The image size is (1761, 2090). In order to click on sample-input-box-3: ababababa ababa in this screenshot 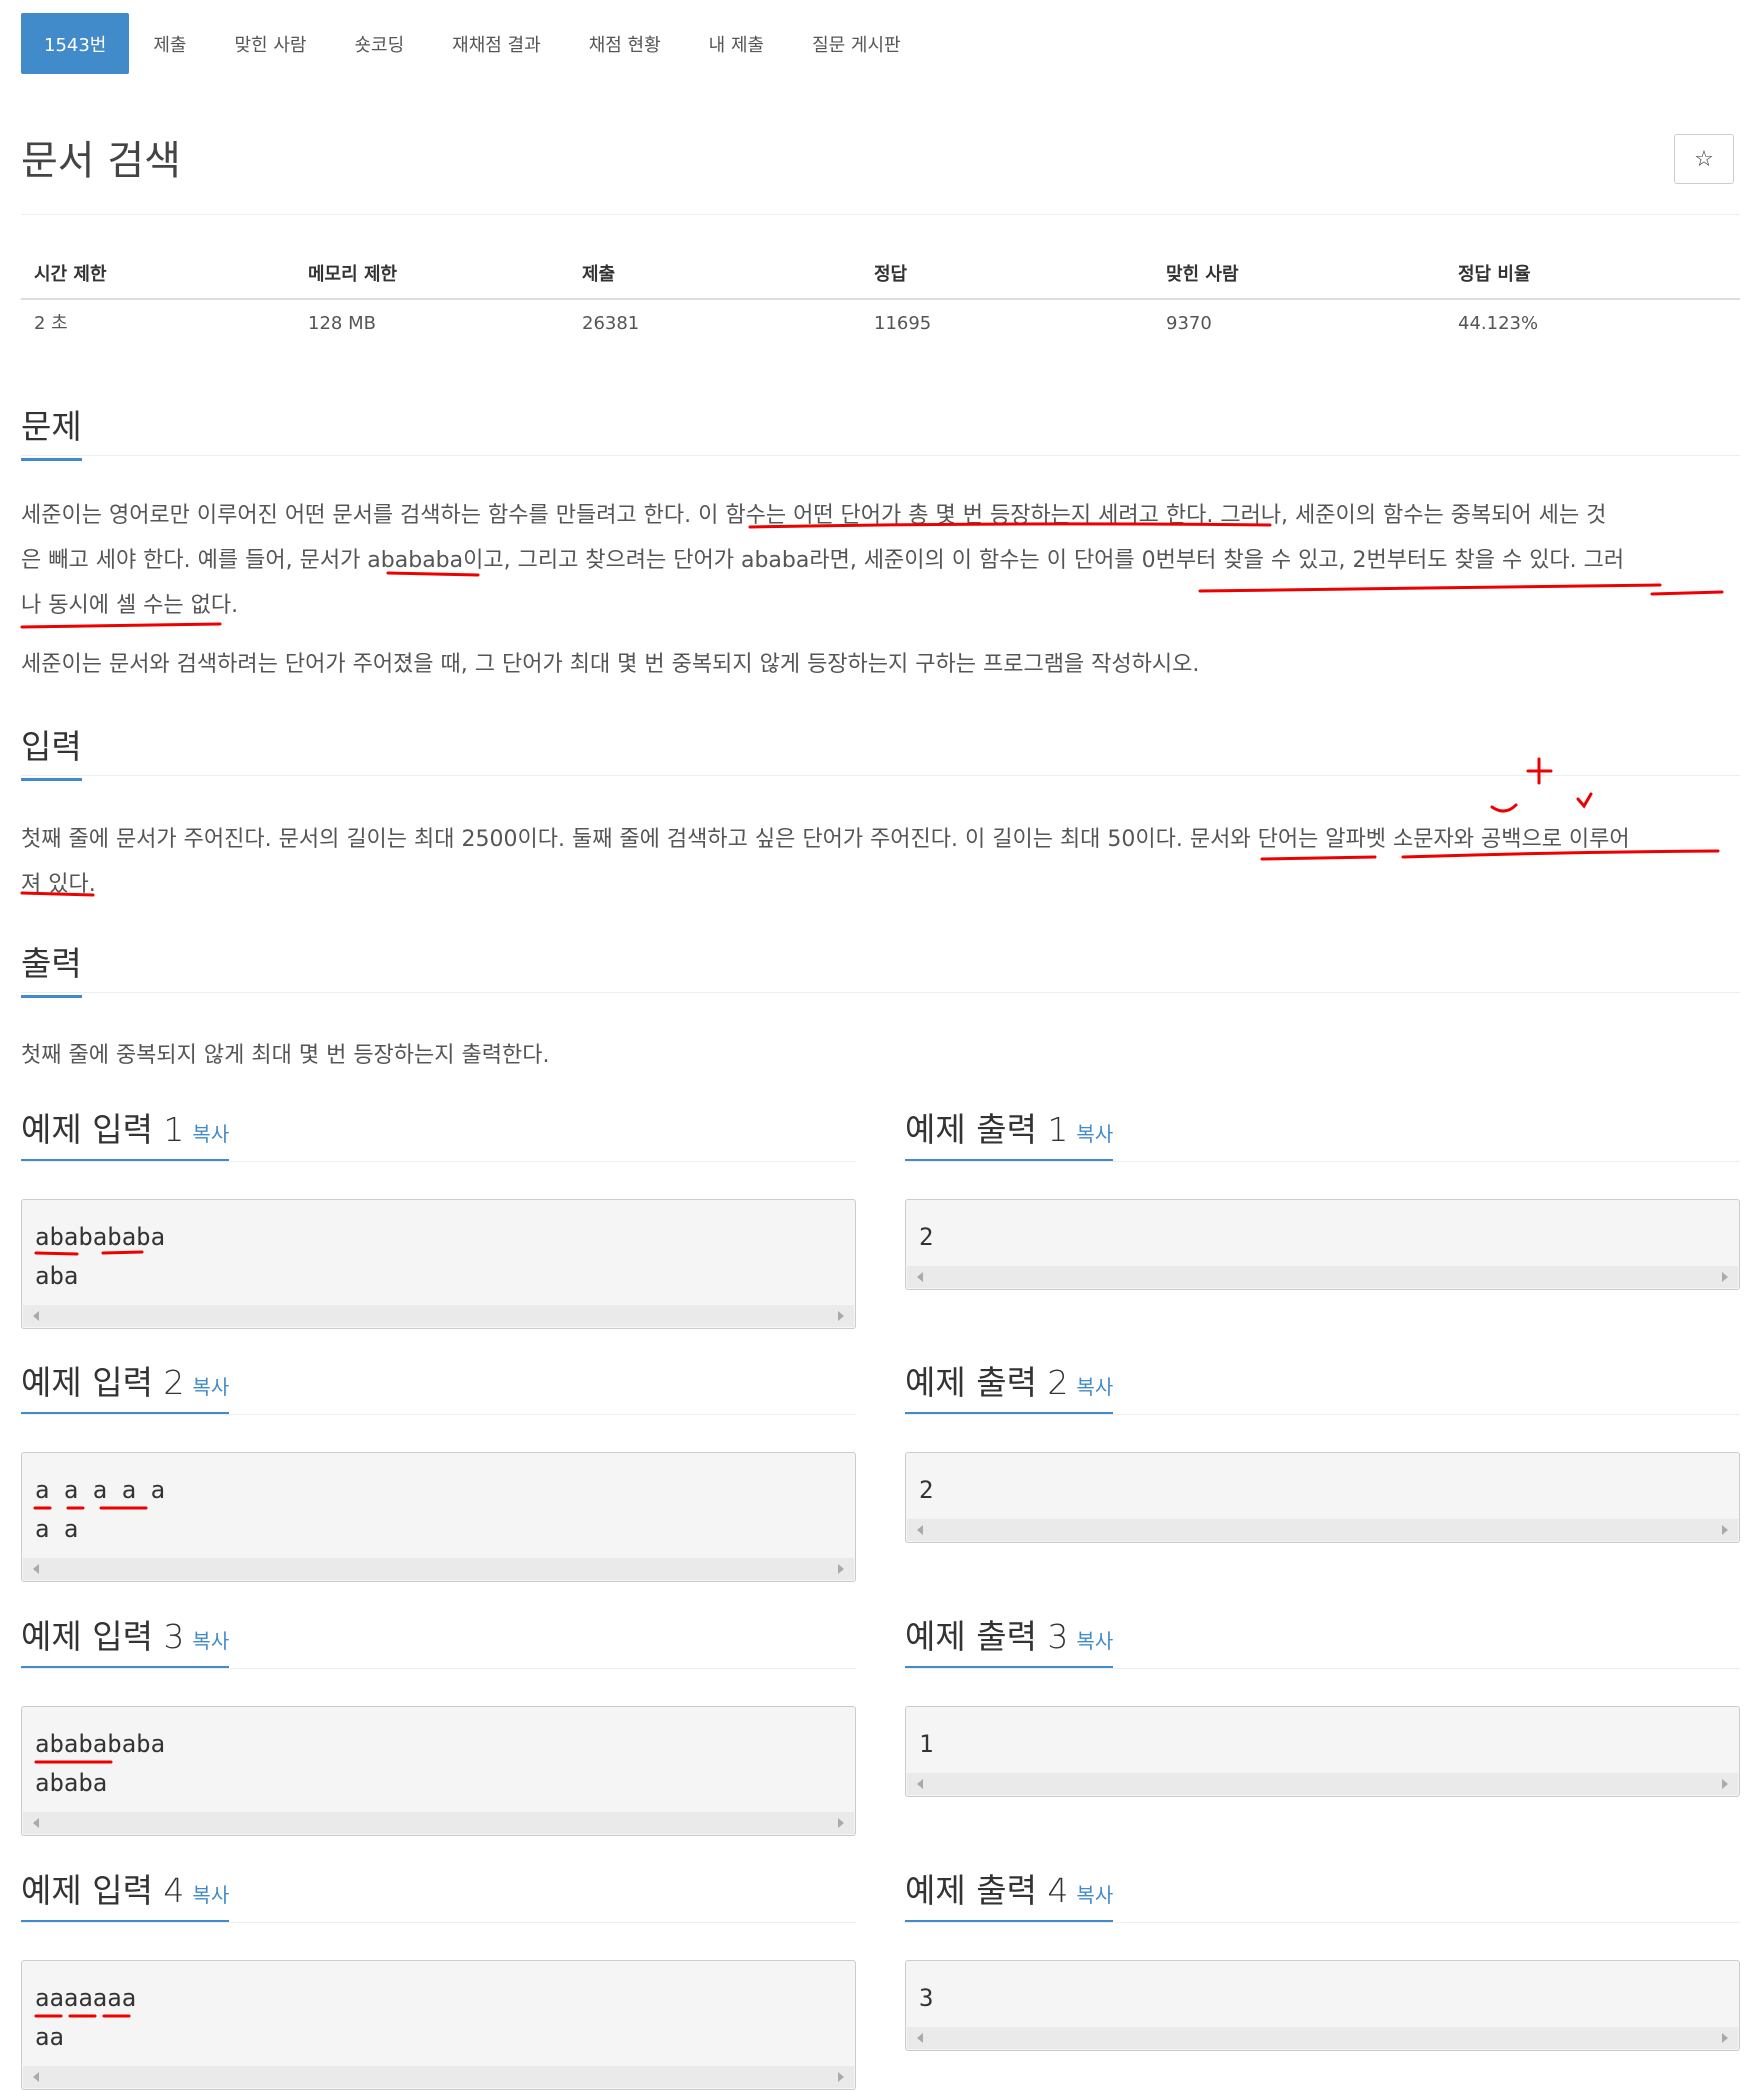, I will do `click(438, 1771)`.